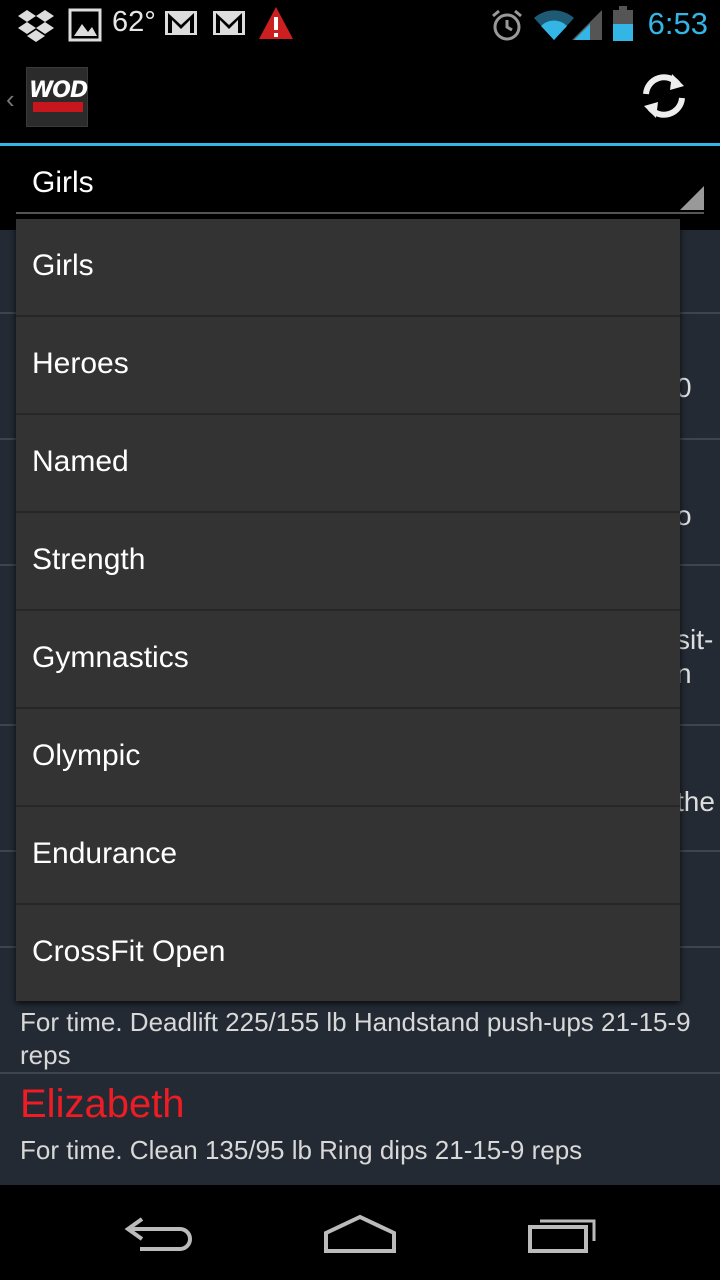 This screenshot has height=1280, width=720. What do you see at coordinates (110, 657) in the screenshot?
I see `dropdown-option-label: Gymnastics` at bounding box center [110, 657].